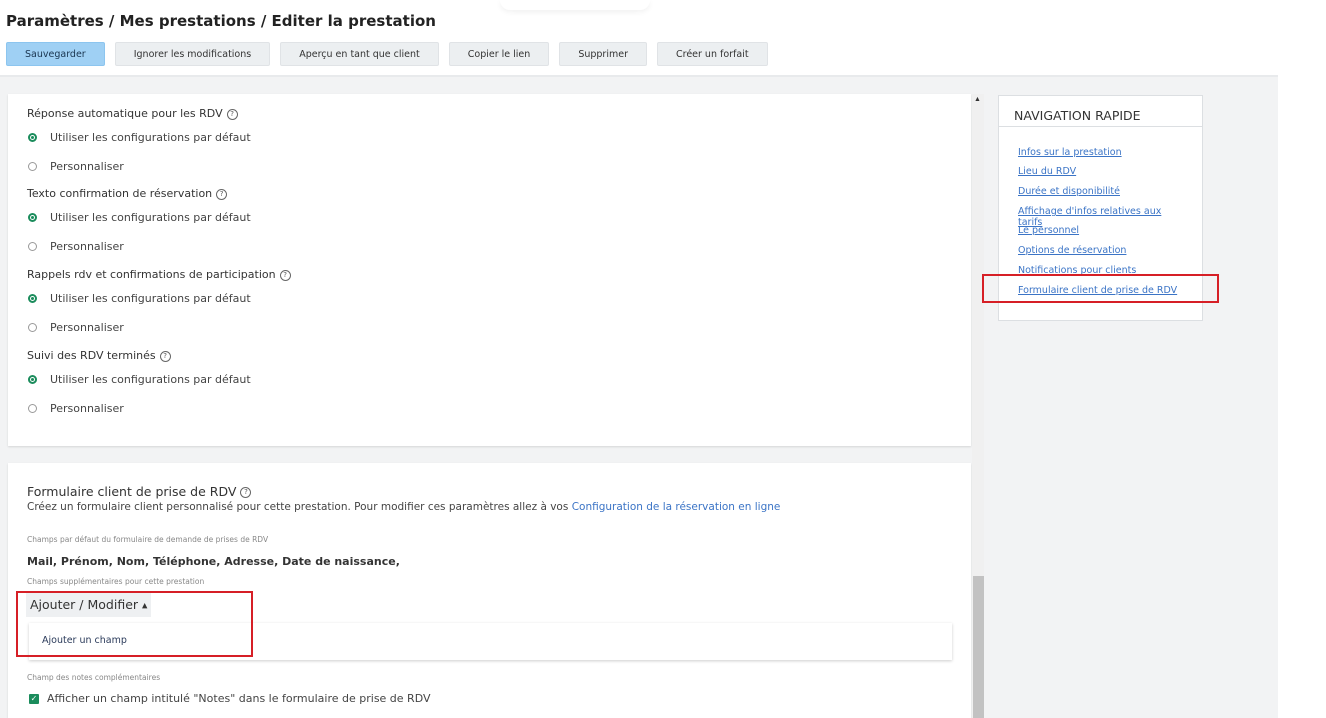 The height and width of the screenshot is (718, 1326). What do you see at coordinates (76, 327) in the screenshot?
I see `reminders-custom-option: Personnaliser` at bounding box center [76, 327].